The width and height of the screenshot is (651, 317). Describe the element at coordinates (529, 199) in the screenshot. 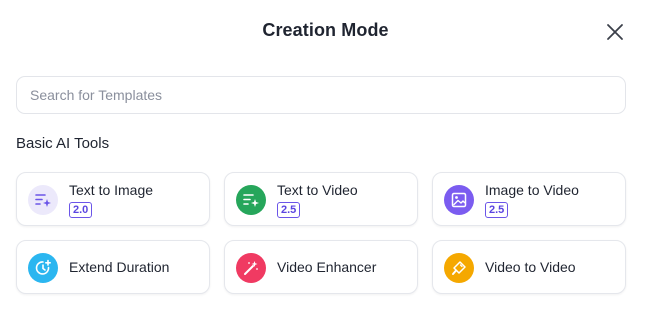

I see `tool-card-image-to-video: Image to Video 2.5` at that location.